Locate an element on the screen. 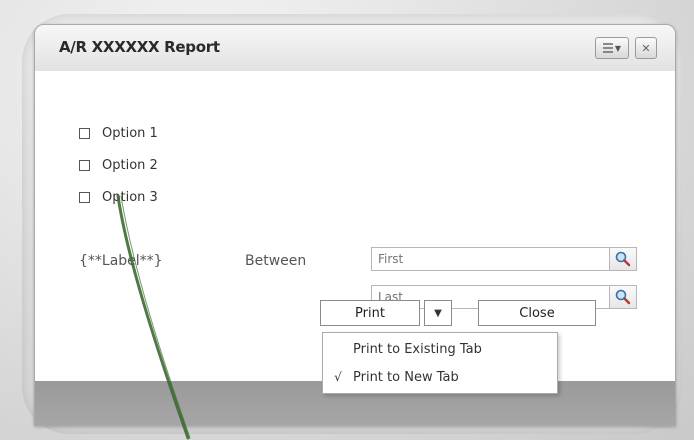 The width and height of the screenshot is (694, 440). option-3-row: Option 3 is located at coordinates (118, 197).